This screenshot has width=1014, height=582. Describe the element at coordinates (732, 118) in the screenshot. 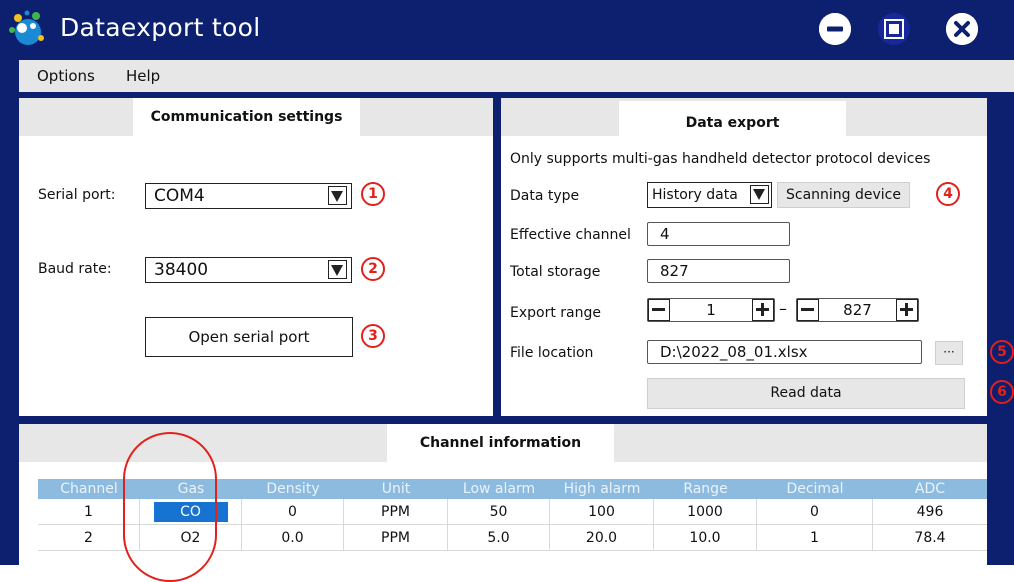

I see `tab-data-export: Data export` at that location.